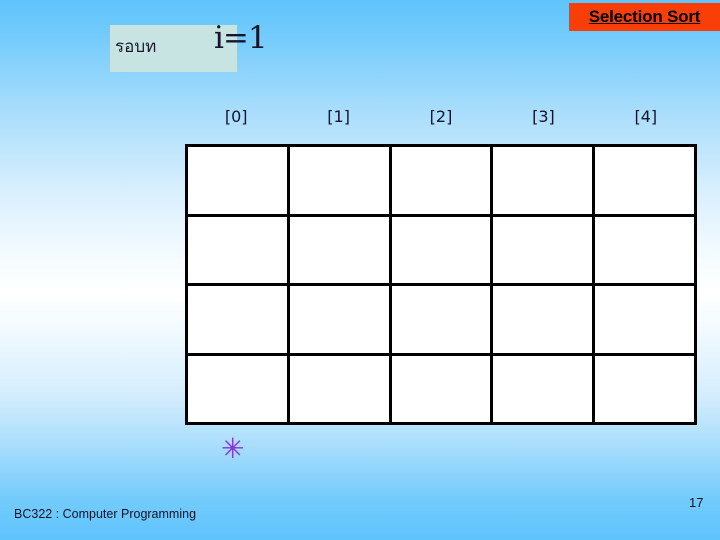 This screenshot has height=540, width=720. I want to click on array-index-header-4: [4], so click(646, 116).